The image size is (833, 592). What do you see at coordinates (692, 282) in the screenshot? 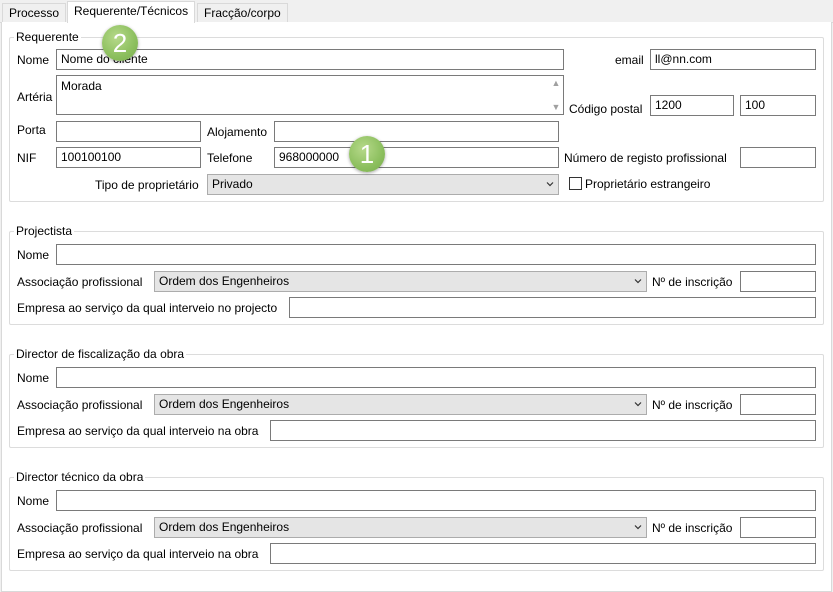
I see `projectista-inscricao-label: Nº de inscrição` at bounding box center [692, 282].